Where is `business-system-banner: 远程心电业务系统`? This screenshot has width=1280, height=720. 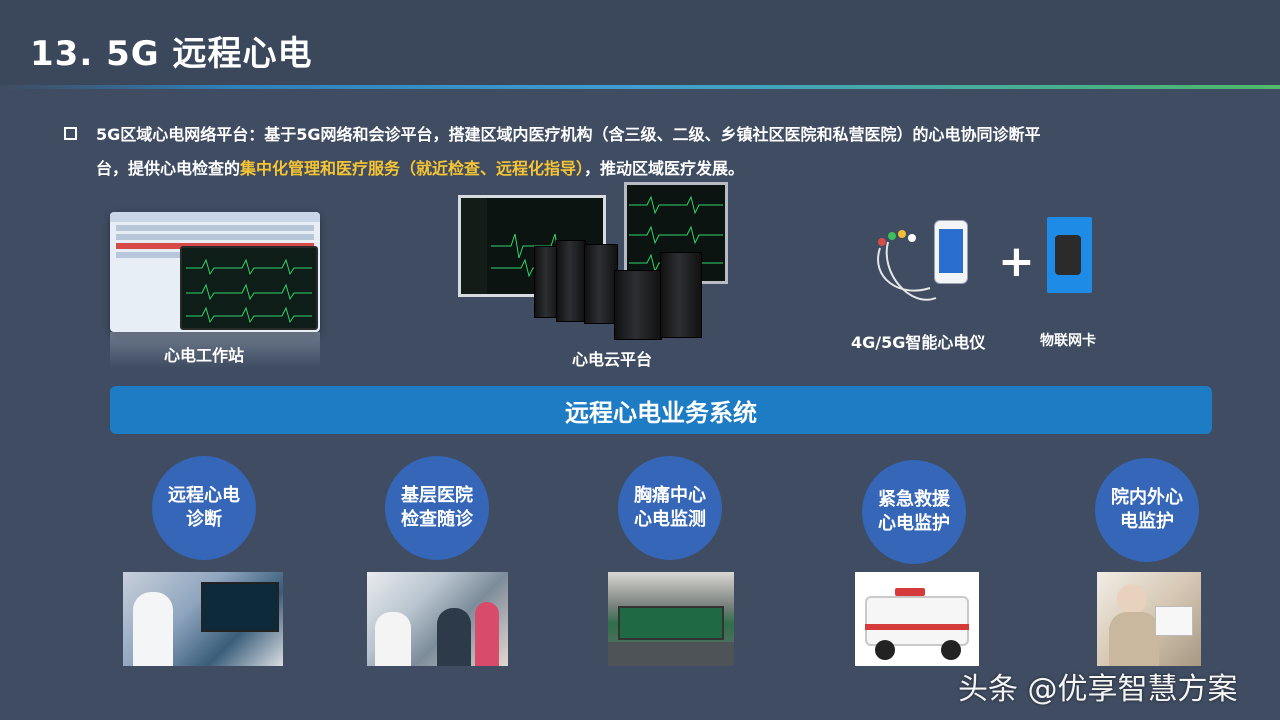
business-system-banner: 远程心电业务系统 is located at coordinates (661, 410).